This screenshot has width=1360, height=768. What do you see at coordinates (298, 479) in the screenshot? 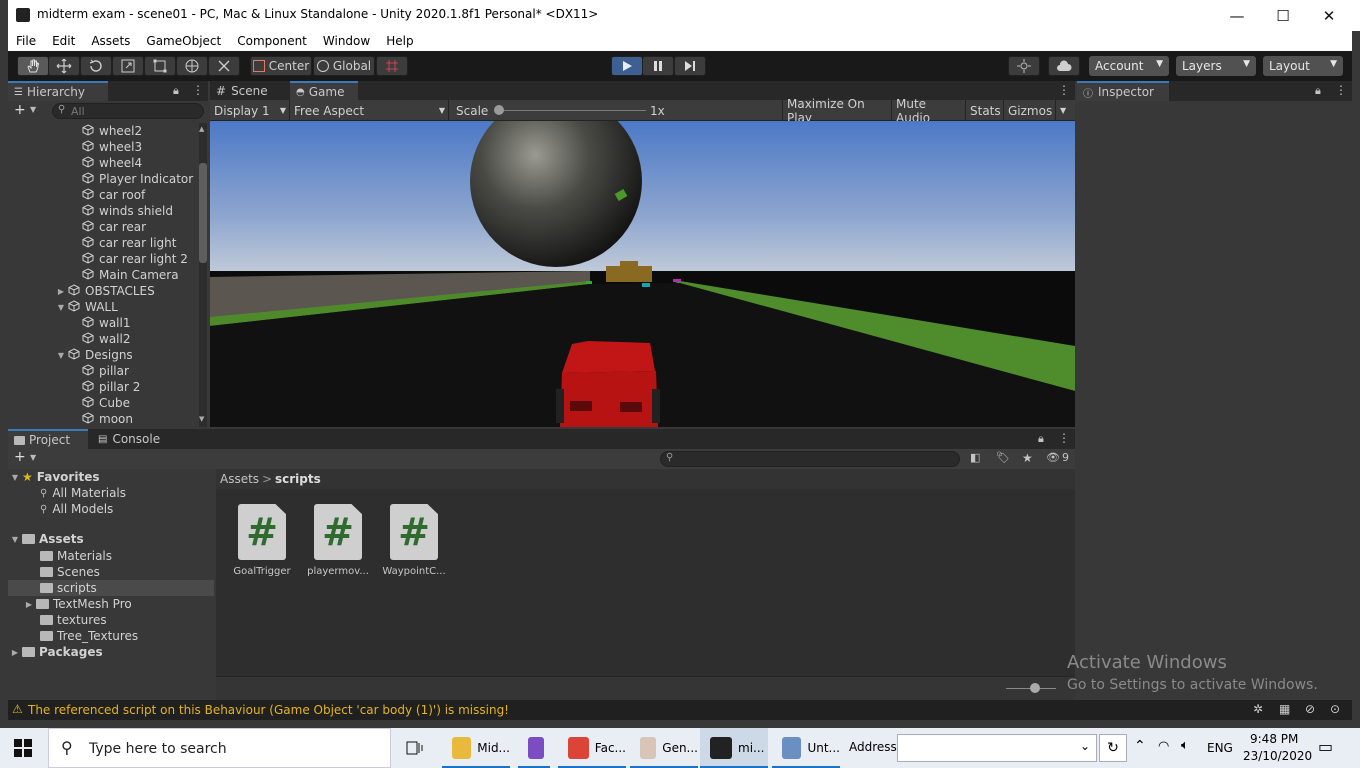
I see `breadcrumb-current: scripts` at bounding box center [298, 479].